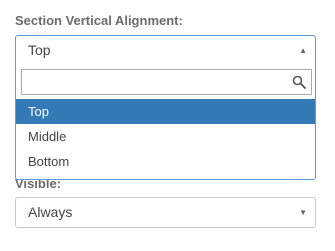  I want to click on dropdown-option-bottom: Bottom, so click(165, 161).